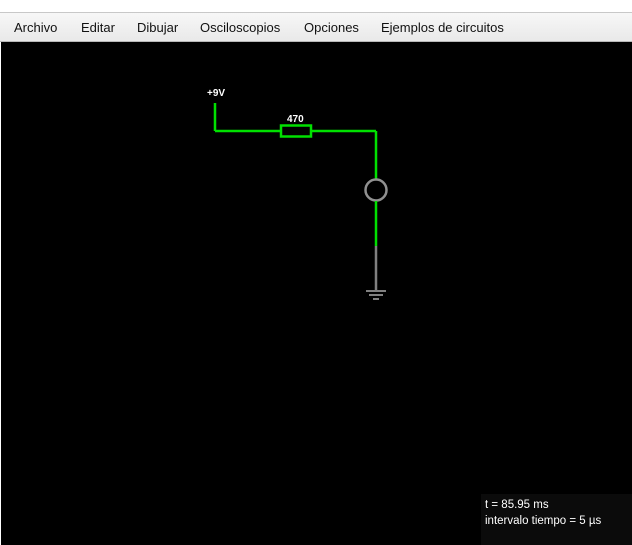 Image resolution: width=632 pixels, height=545 pixels. Describe the element at coordinates (543, 521) in the screenshot. I see `time-step-text: intervalo tiempo = 5 µs` at that location.